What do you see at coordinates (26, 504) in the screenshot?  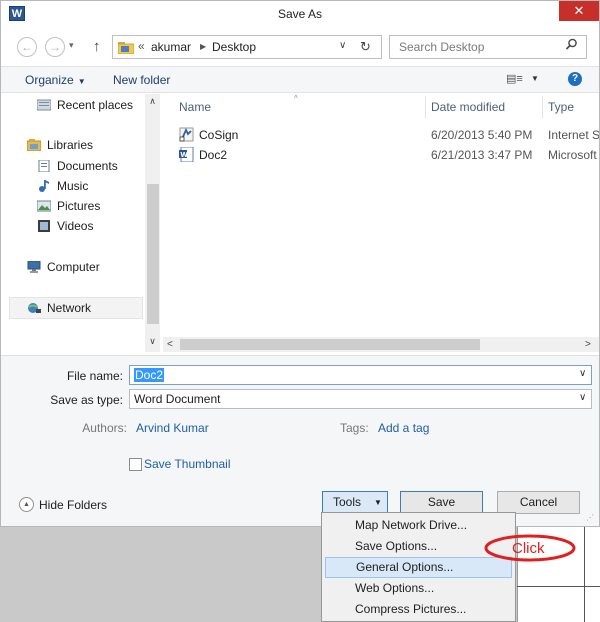 I see `collapse-up-icon: ▲` at bounding box center [26, 504].